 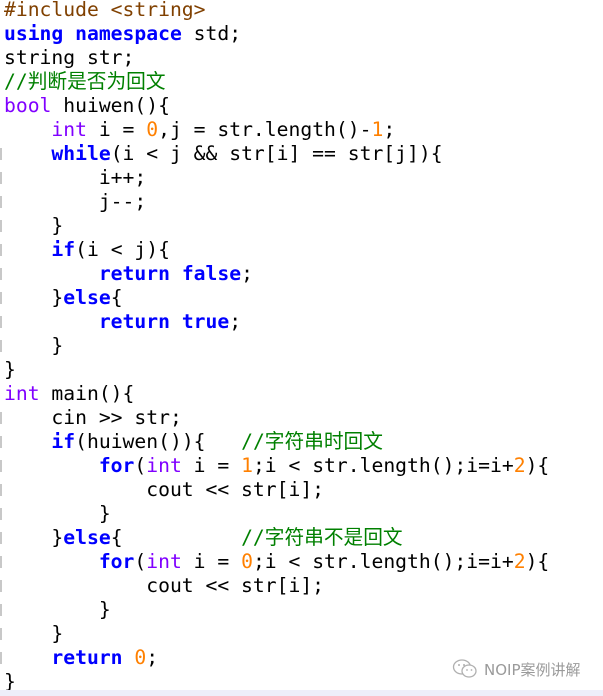 What do you see at coordinates (110, 105) in the screenshot?
I see `code-text: huiwen(){` at bounding box center [110, 105].